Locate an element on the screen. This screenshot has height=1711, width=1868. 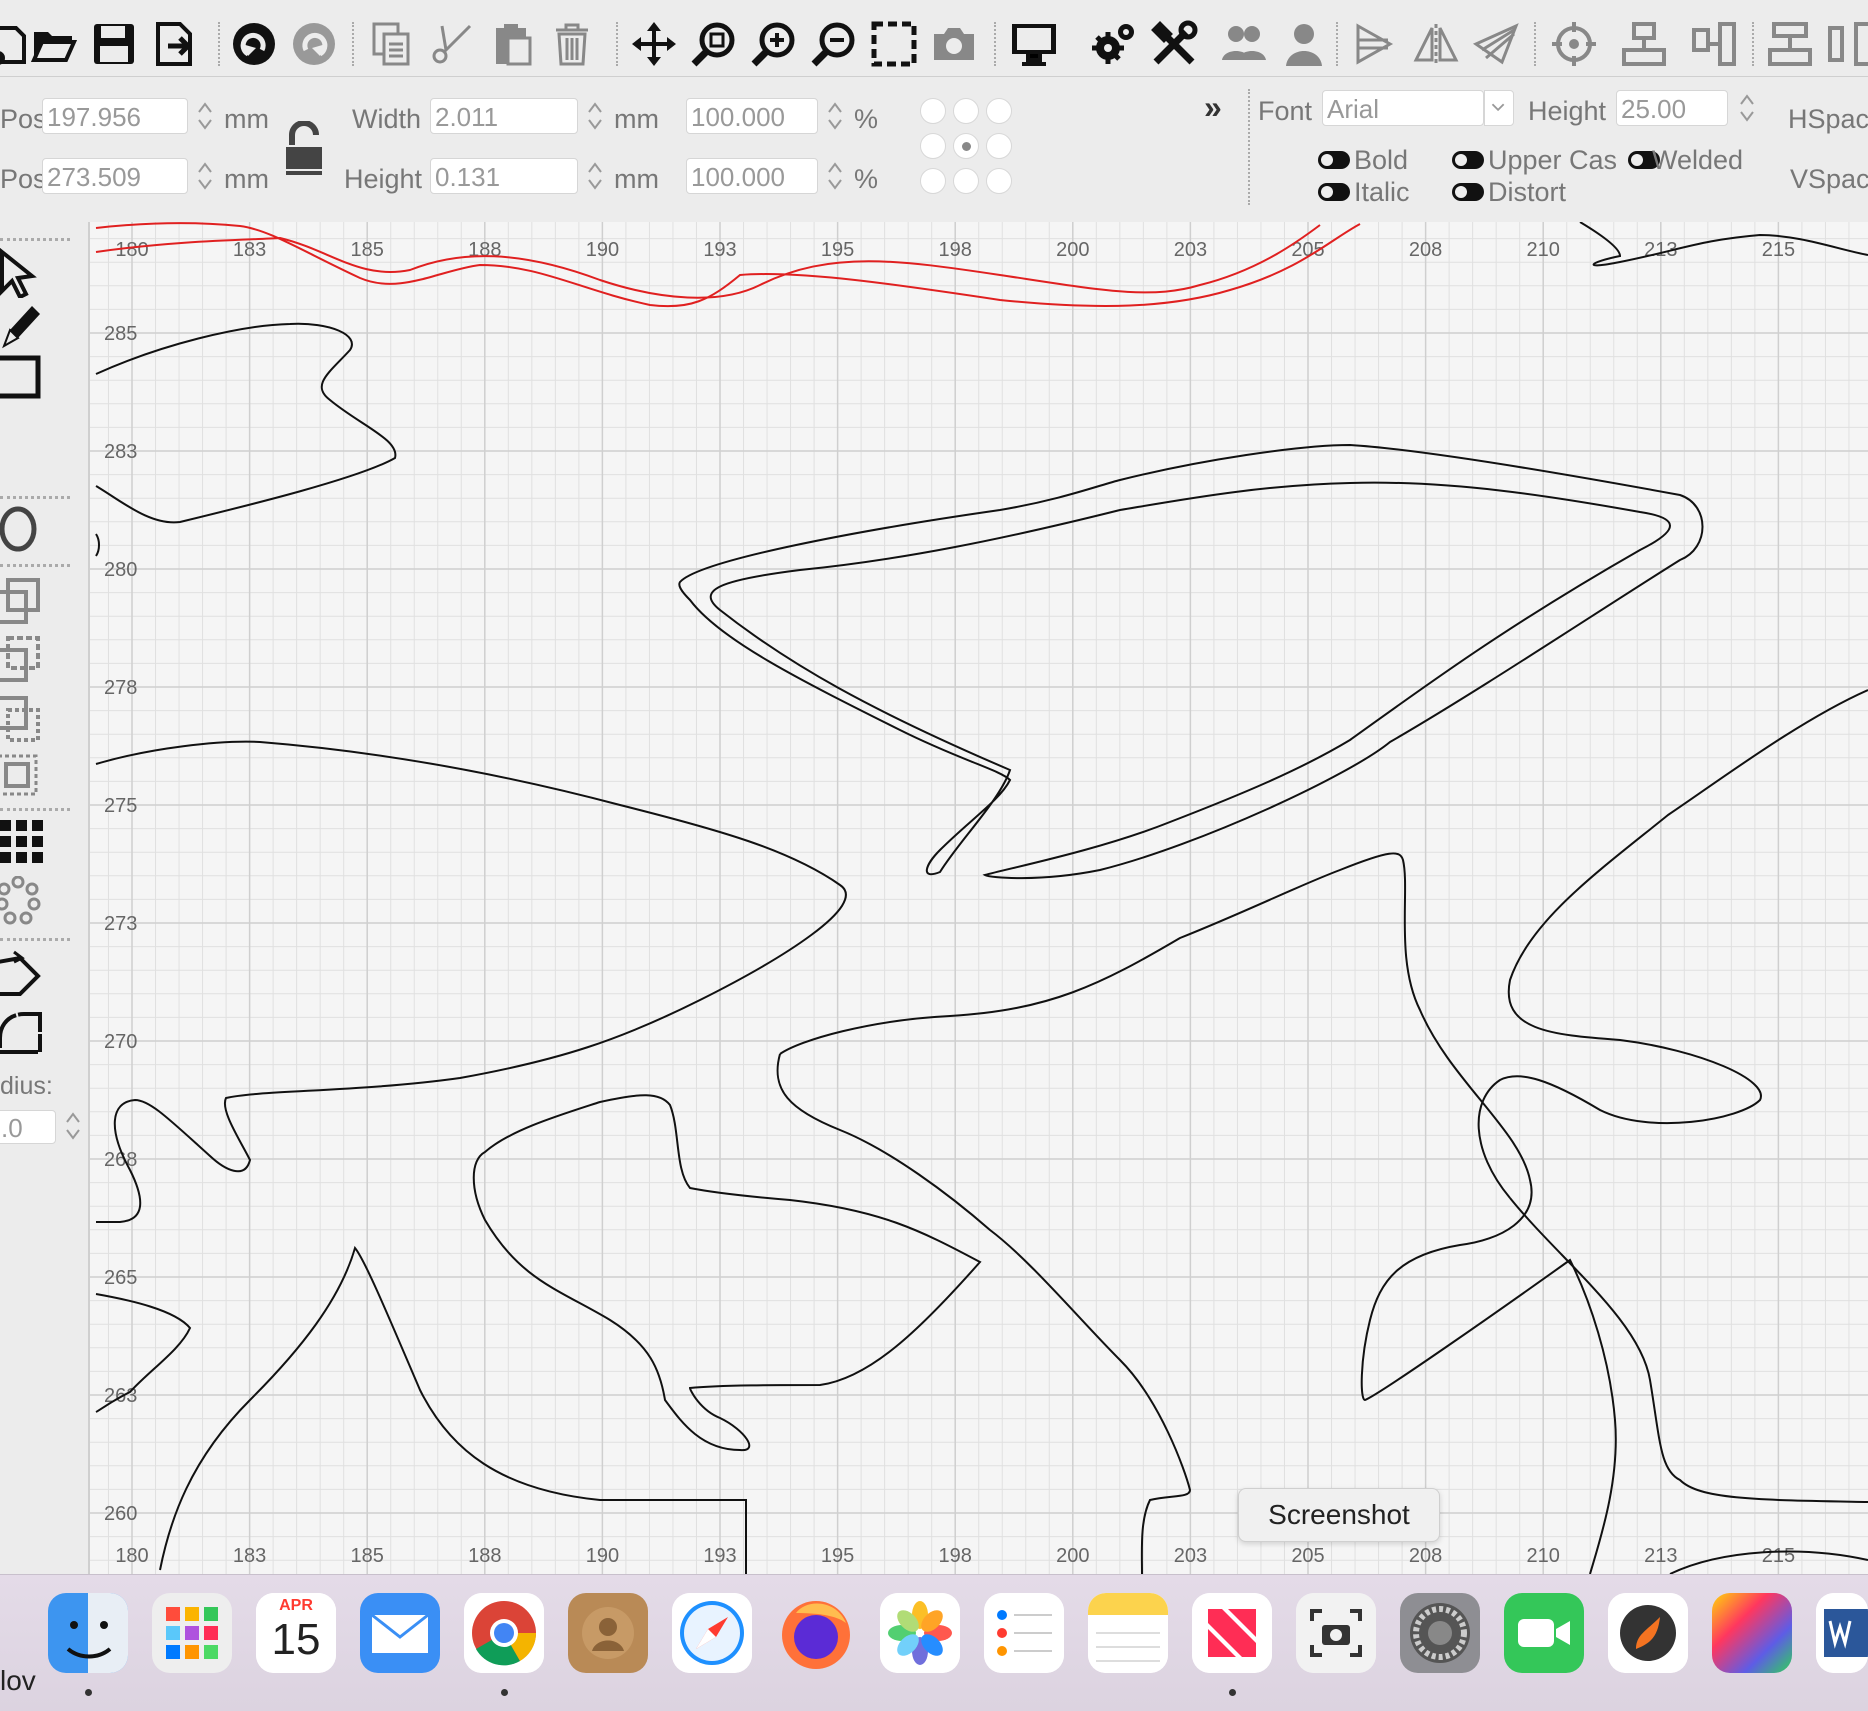
width-field: 2.011 is located at coordinates (504, 116).